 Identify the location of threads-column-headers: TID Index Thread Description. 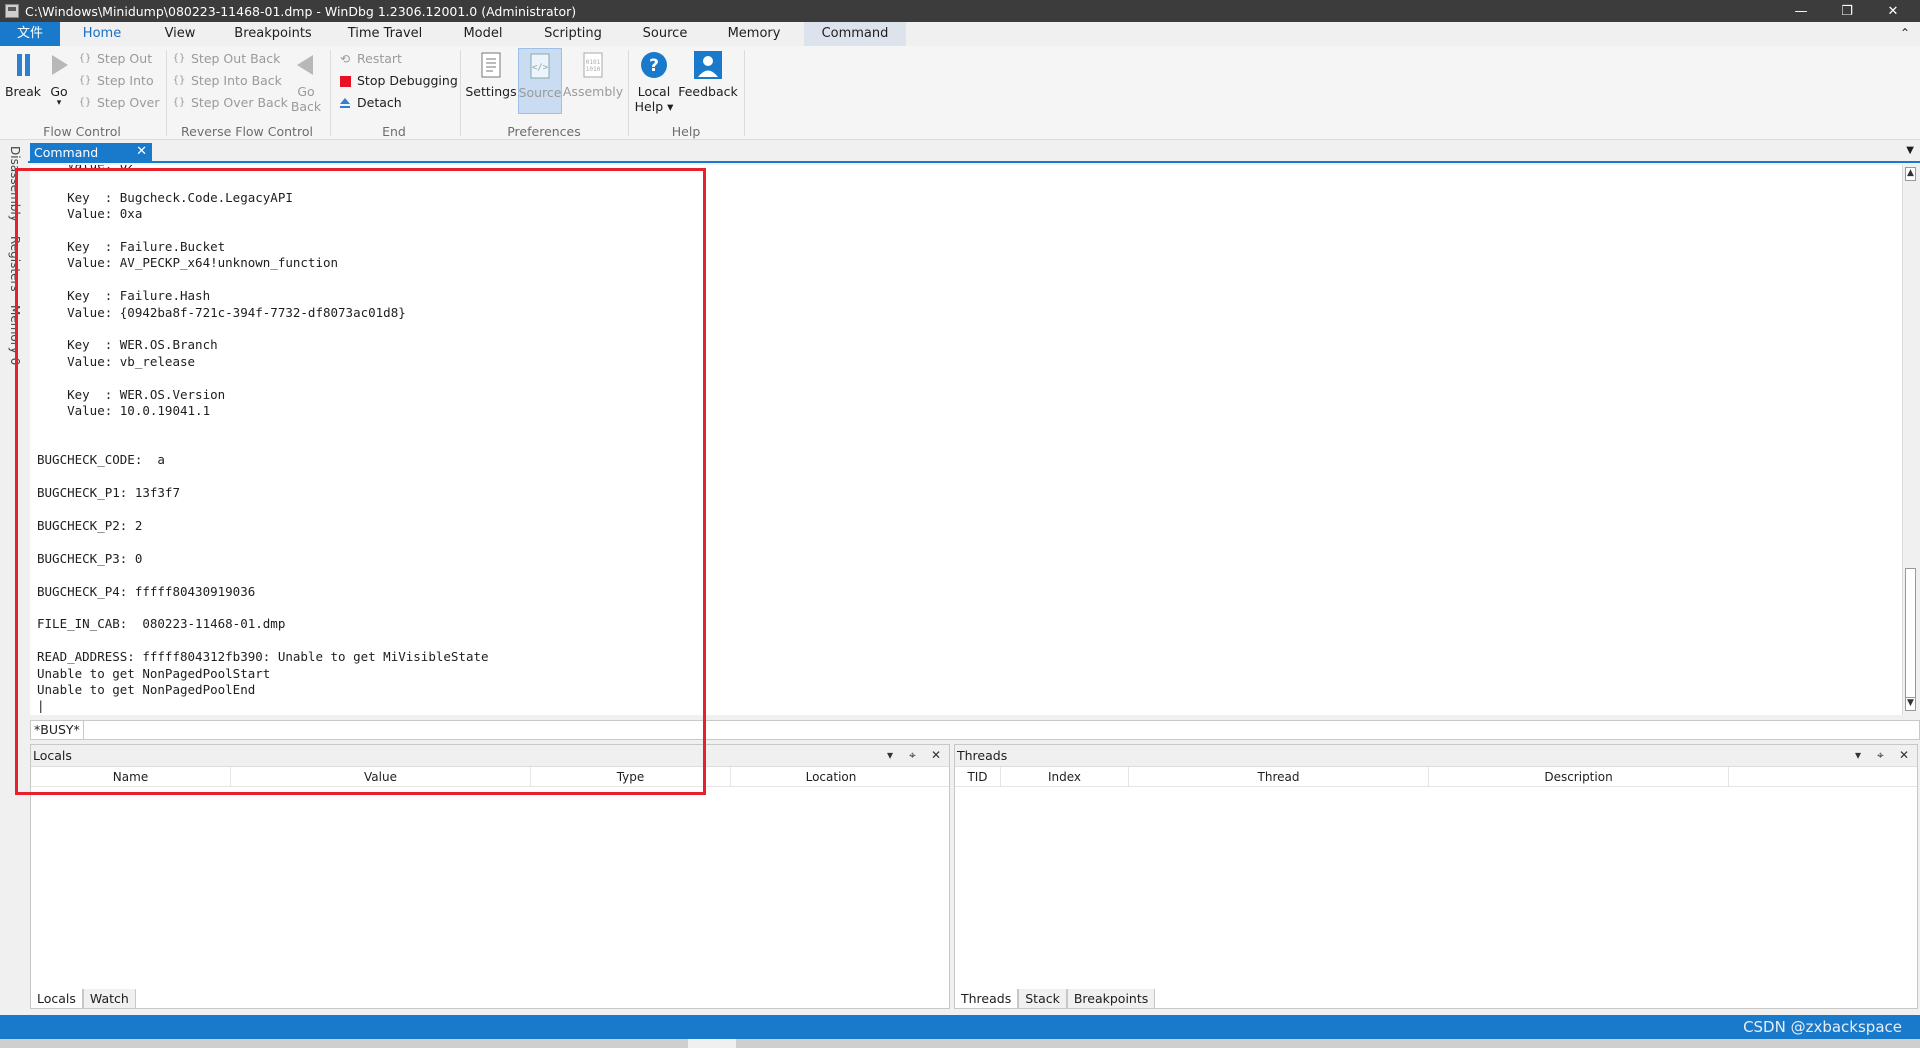
(1436, 777).